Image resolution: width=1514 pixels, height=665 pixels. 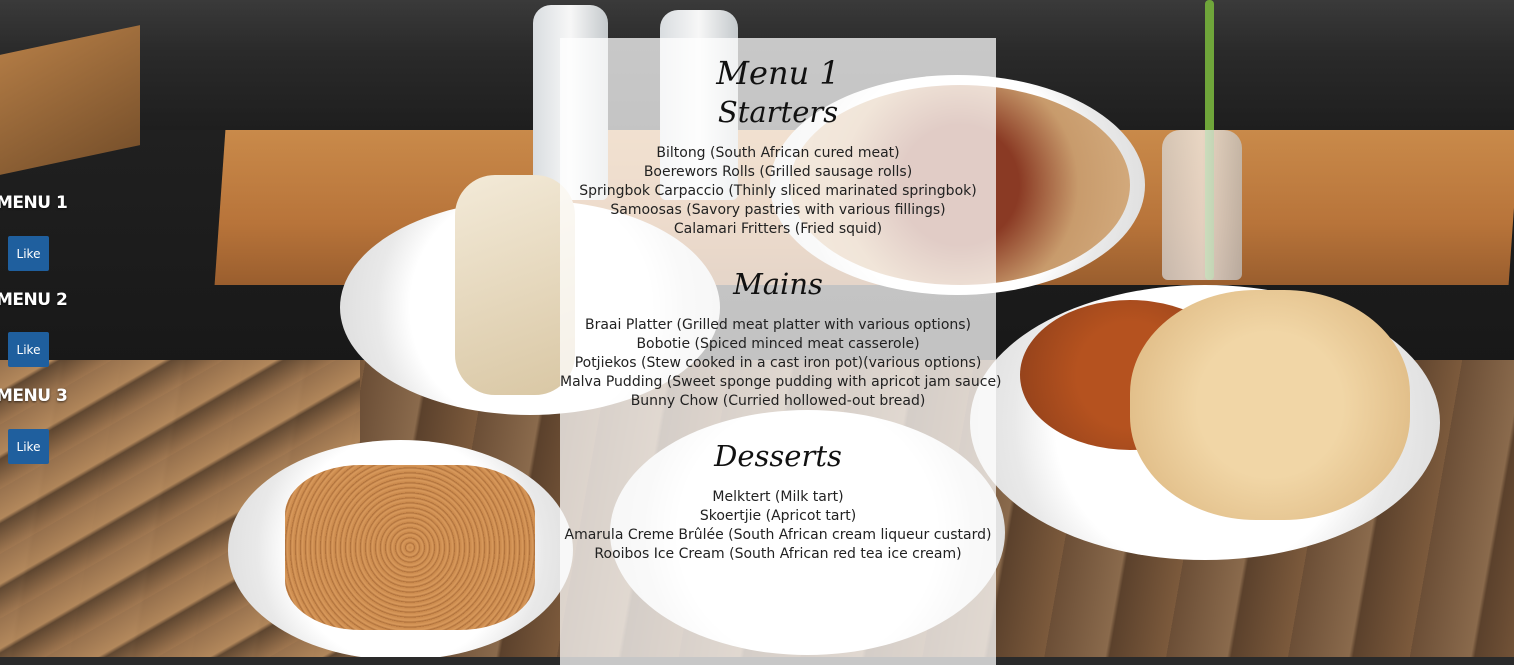 I want to click on glass-bottle, so click(x=1202, y=205).